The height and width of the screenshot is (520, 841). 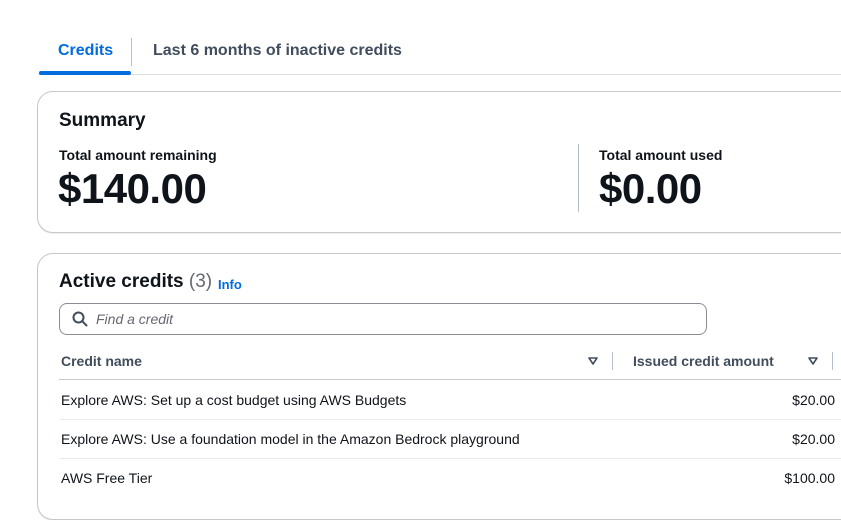 What do you see at coordinates (703, 361) in the screenshot?
I see `column-header-issued-amount: Issued credit amount` at bounding box center [703, 361].